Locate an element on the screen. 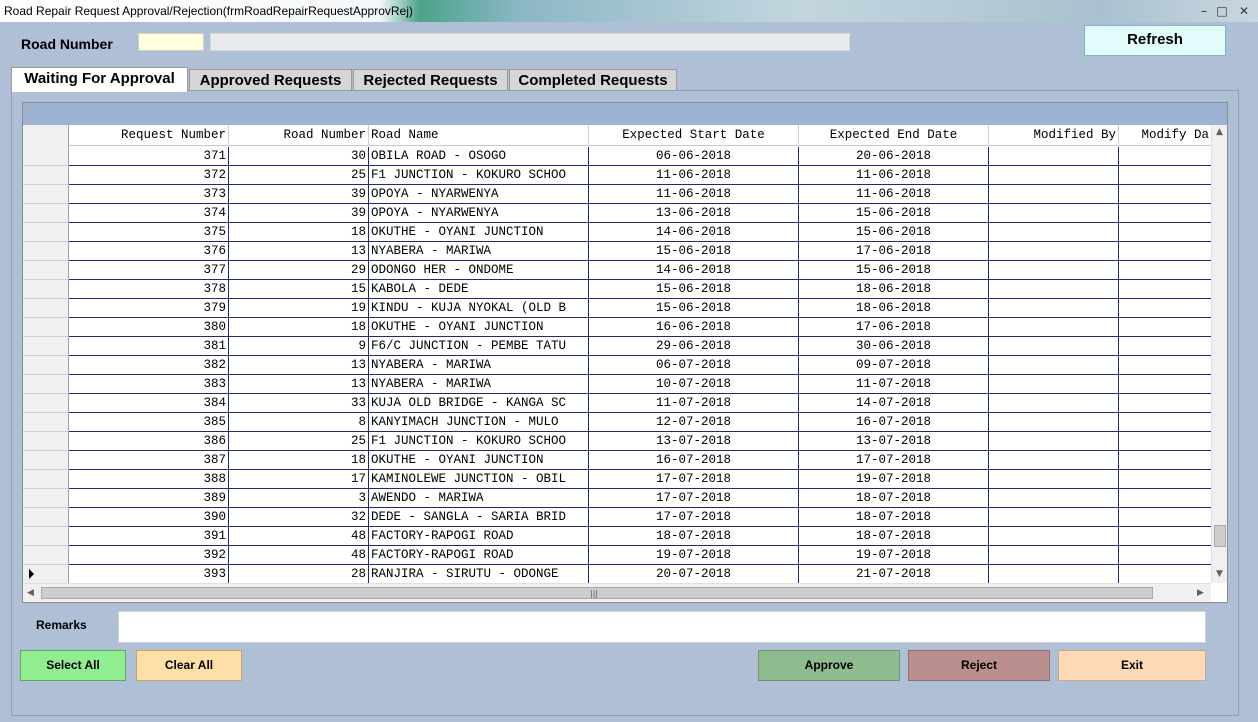 The height and width of the screenshot is (722, 1258). cell-expected-end-date: 09-07-2018 is located at coordinates (894, 365).